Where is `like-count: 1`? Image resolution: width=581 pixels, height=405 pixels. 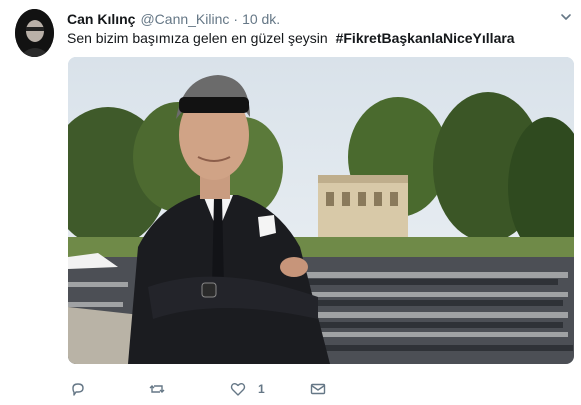
like-count: 1 is located at coordinates (261, 389).